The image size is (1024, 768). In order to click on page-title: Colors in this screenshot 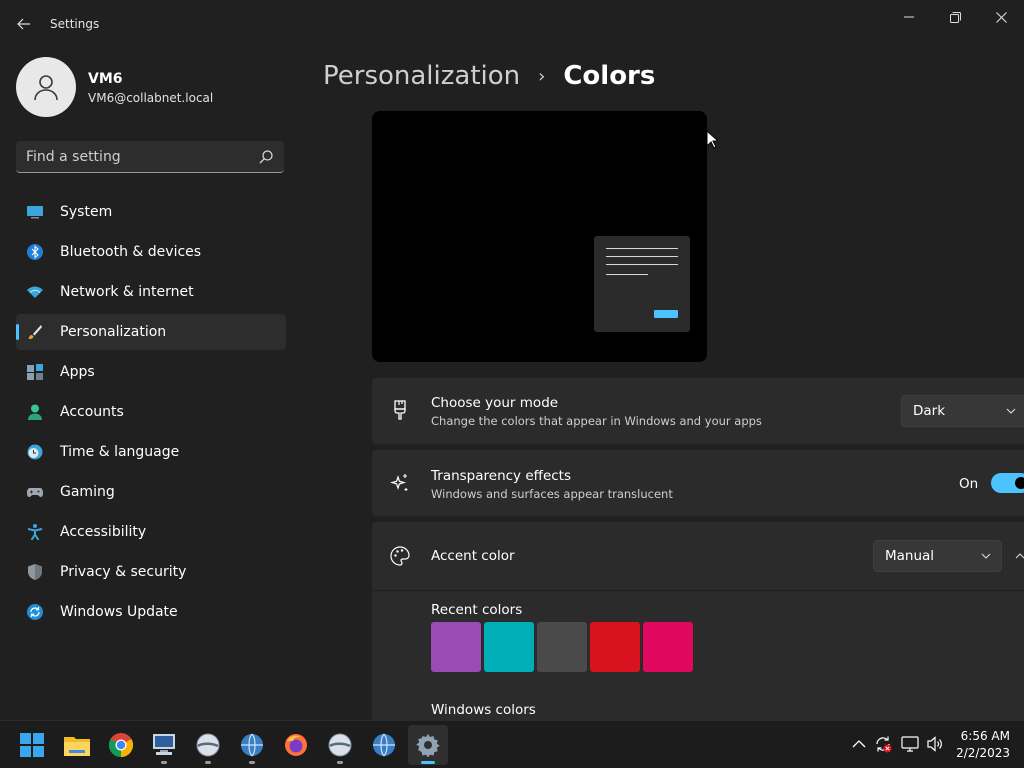, I will do `click(609, 76)`.